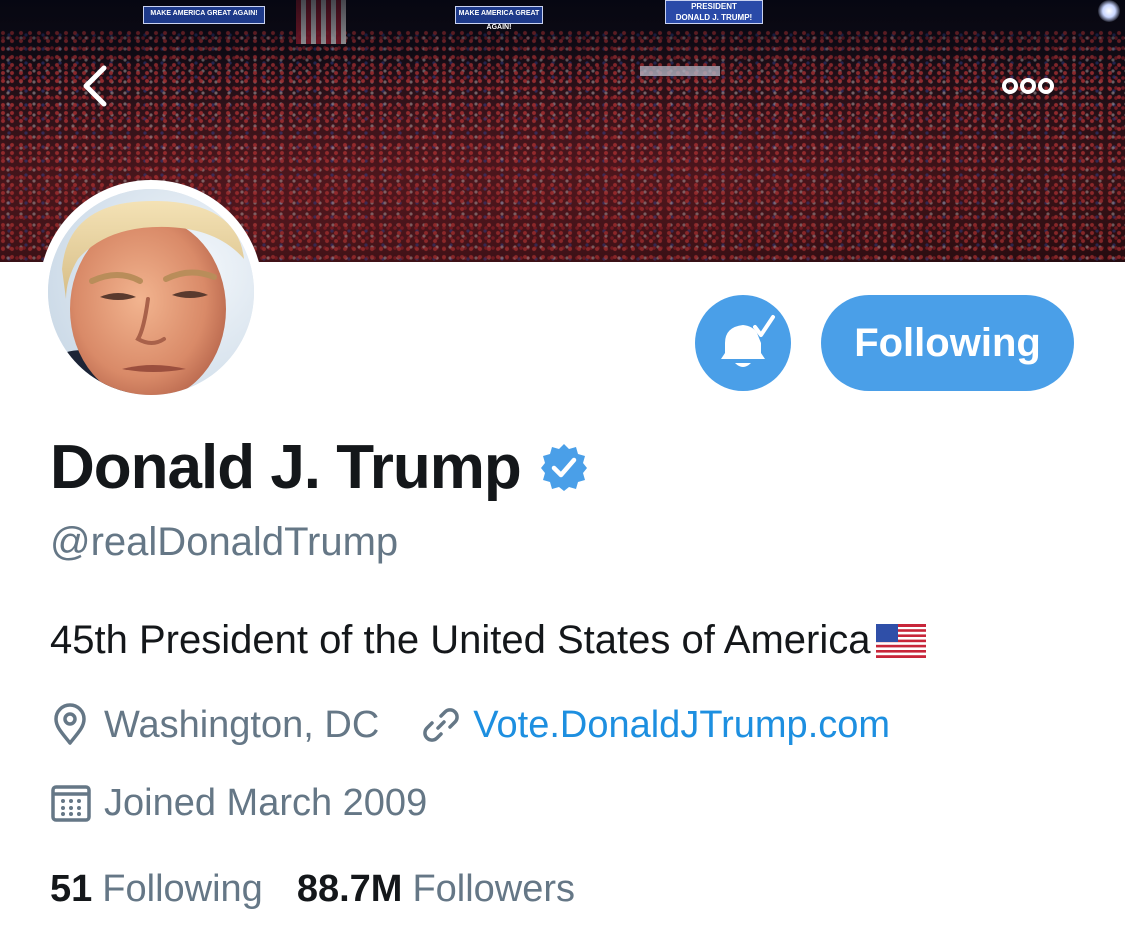  I want to click on banner-sign-right-top: PRESIDENT, so click(714, 6).